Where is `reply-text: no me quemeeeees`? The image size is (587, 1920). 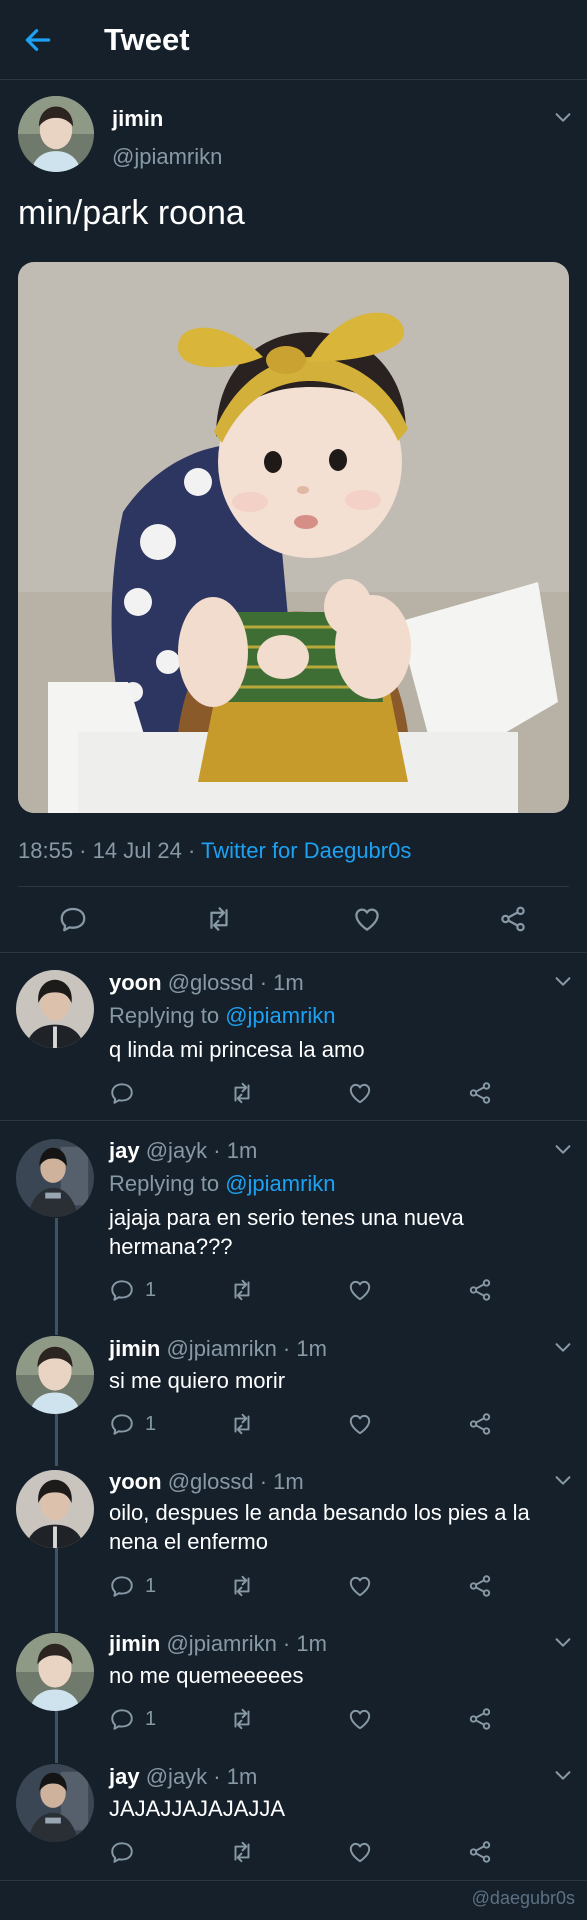 reply-text: no me quemeeeees is located at coordinates (206, 1675).